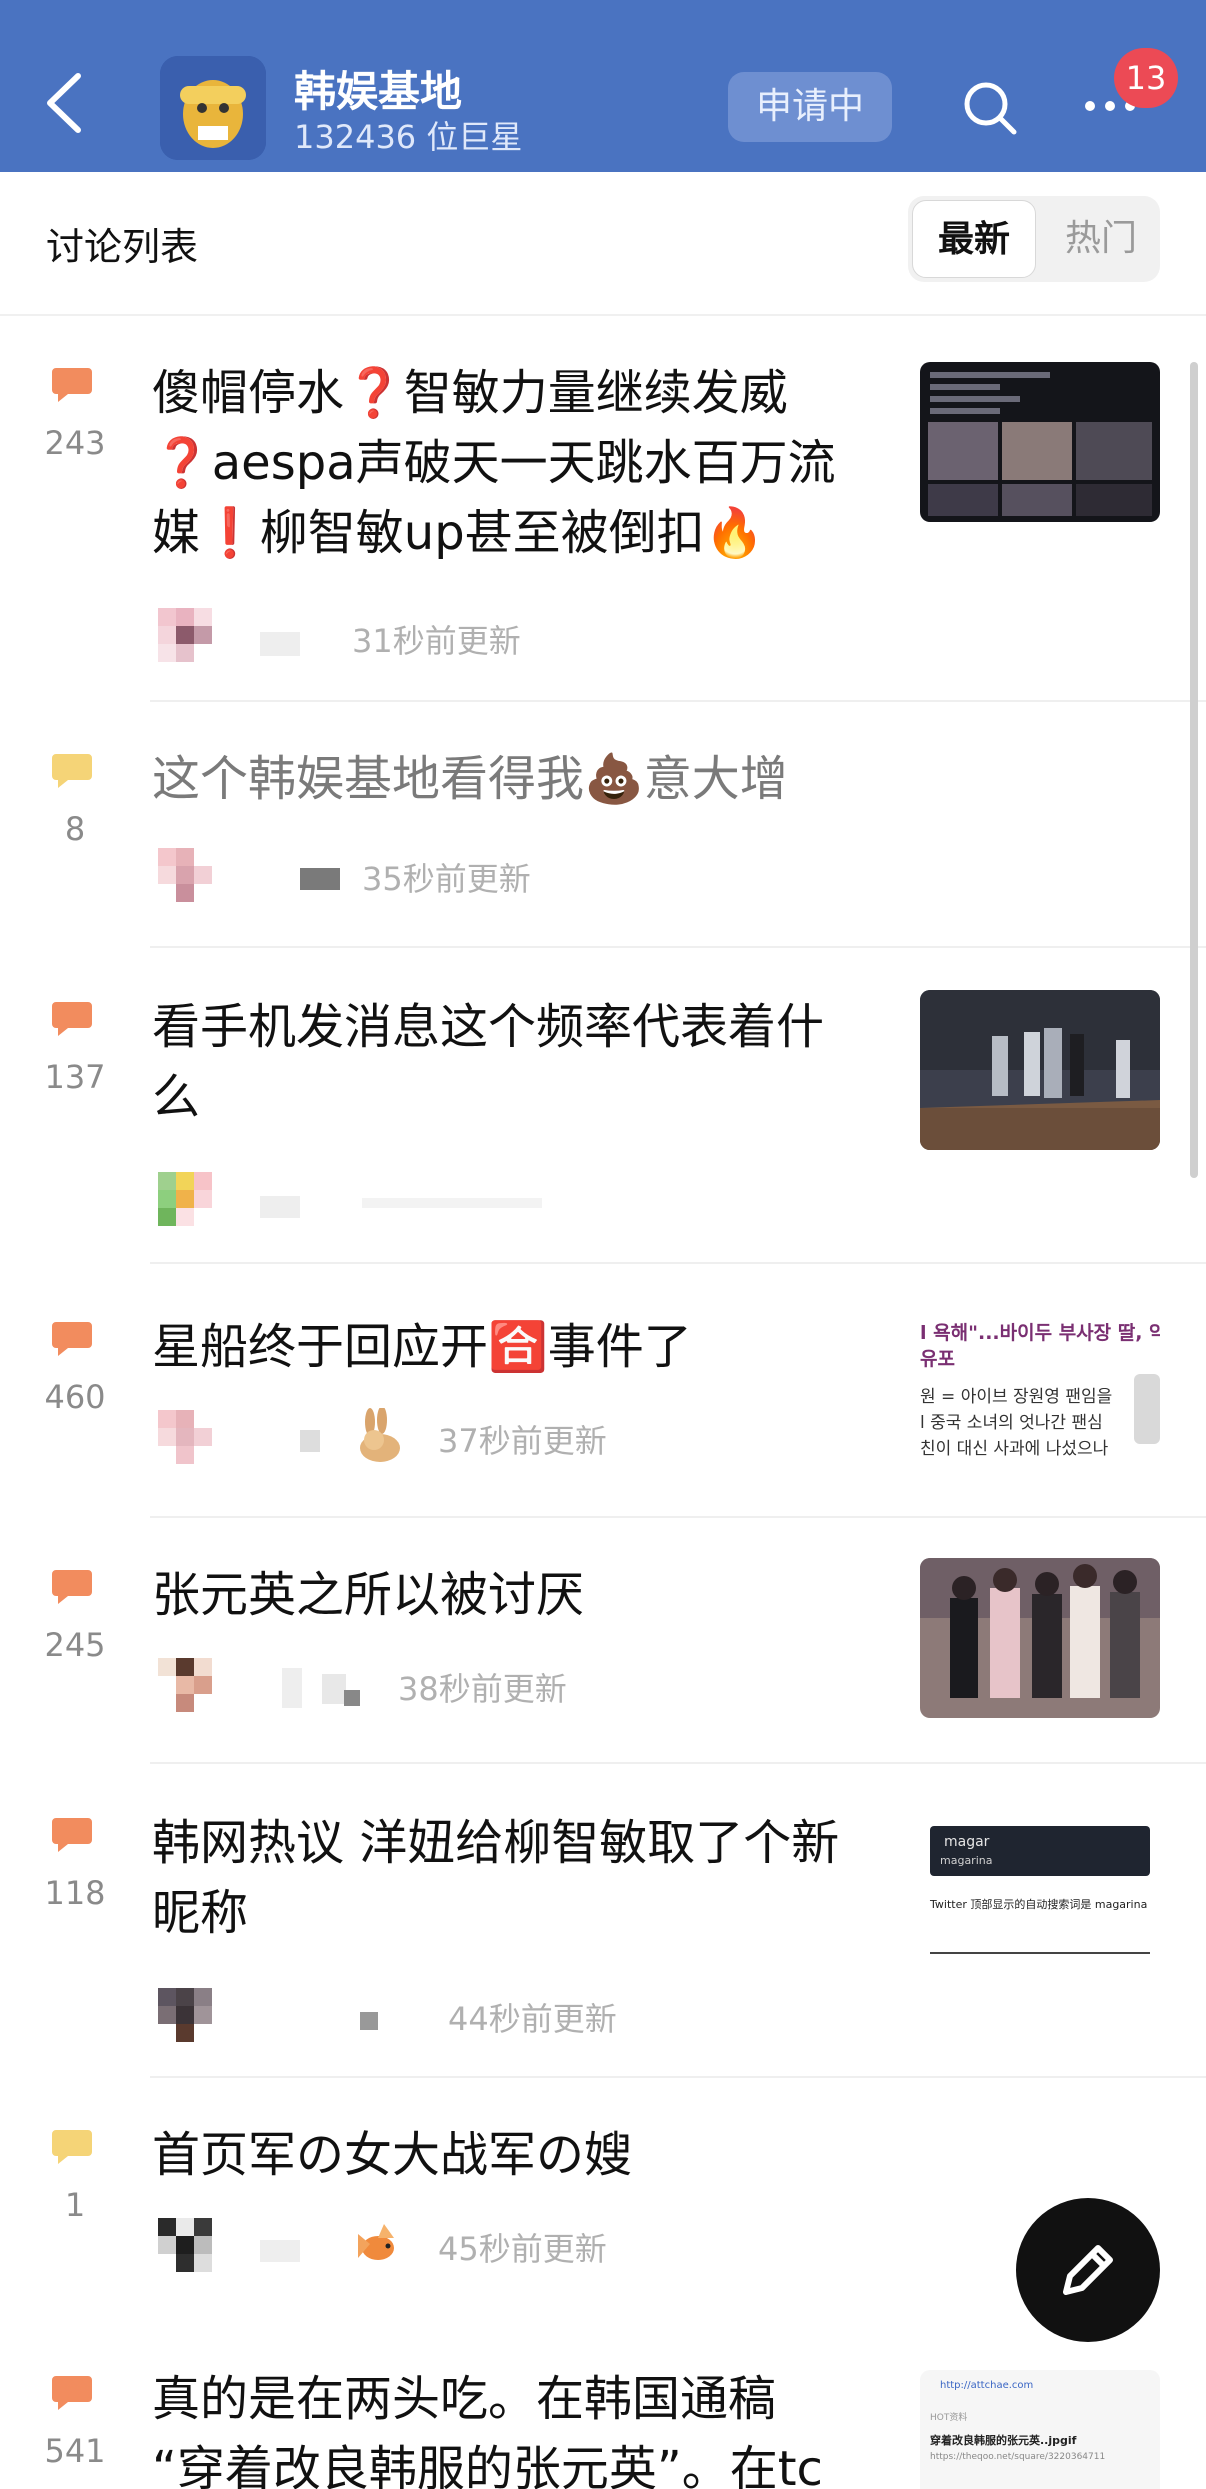  I want to click on post-meta: 31秒前更新, so click(452, 637).